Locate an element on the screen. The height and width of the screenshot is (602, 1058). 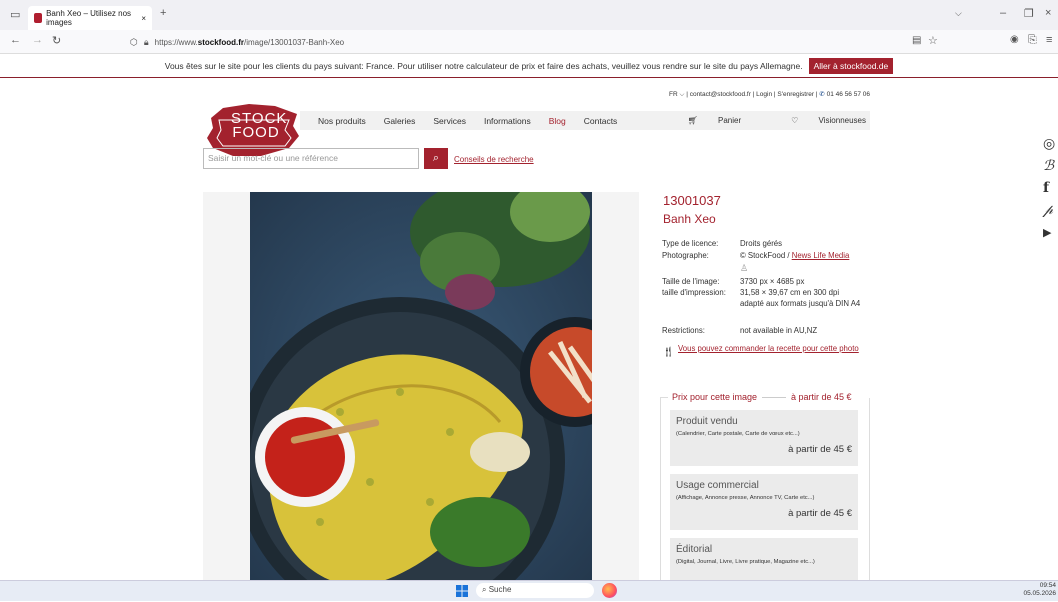
bookmark-star-icon: ☆ is located at coordinates (933, 40).